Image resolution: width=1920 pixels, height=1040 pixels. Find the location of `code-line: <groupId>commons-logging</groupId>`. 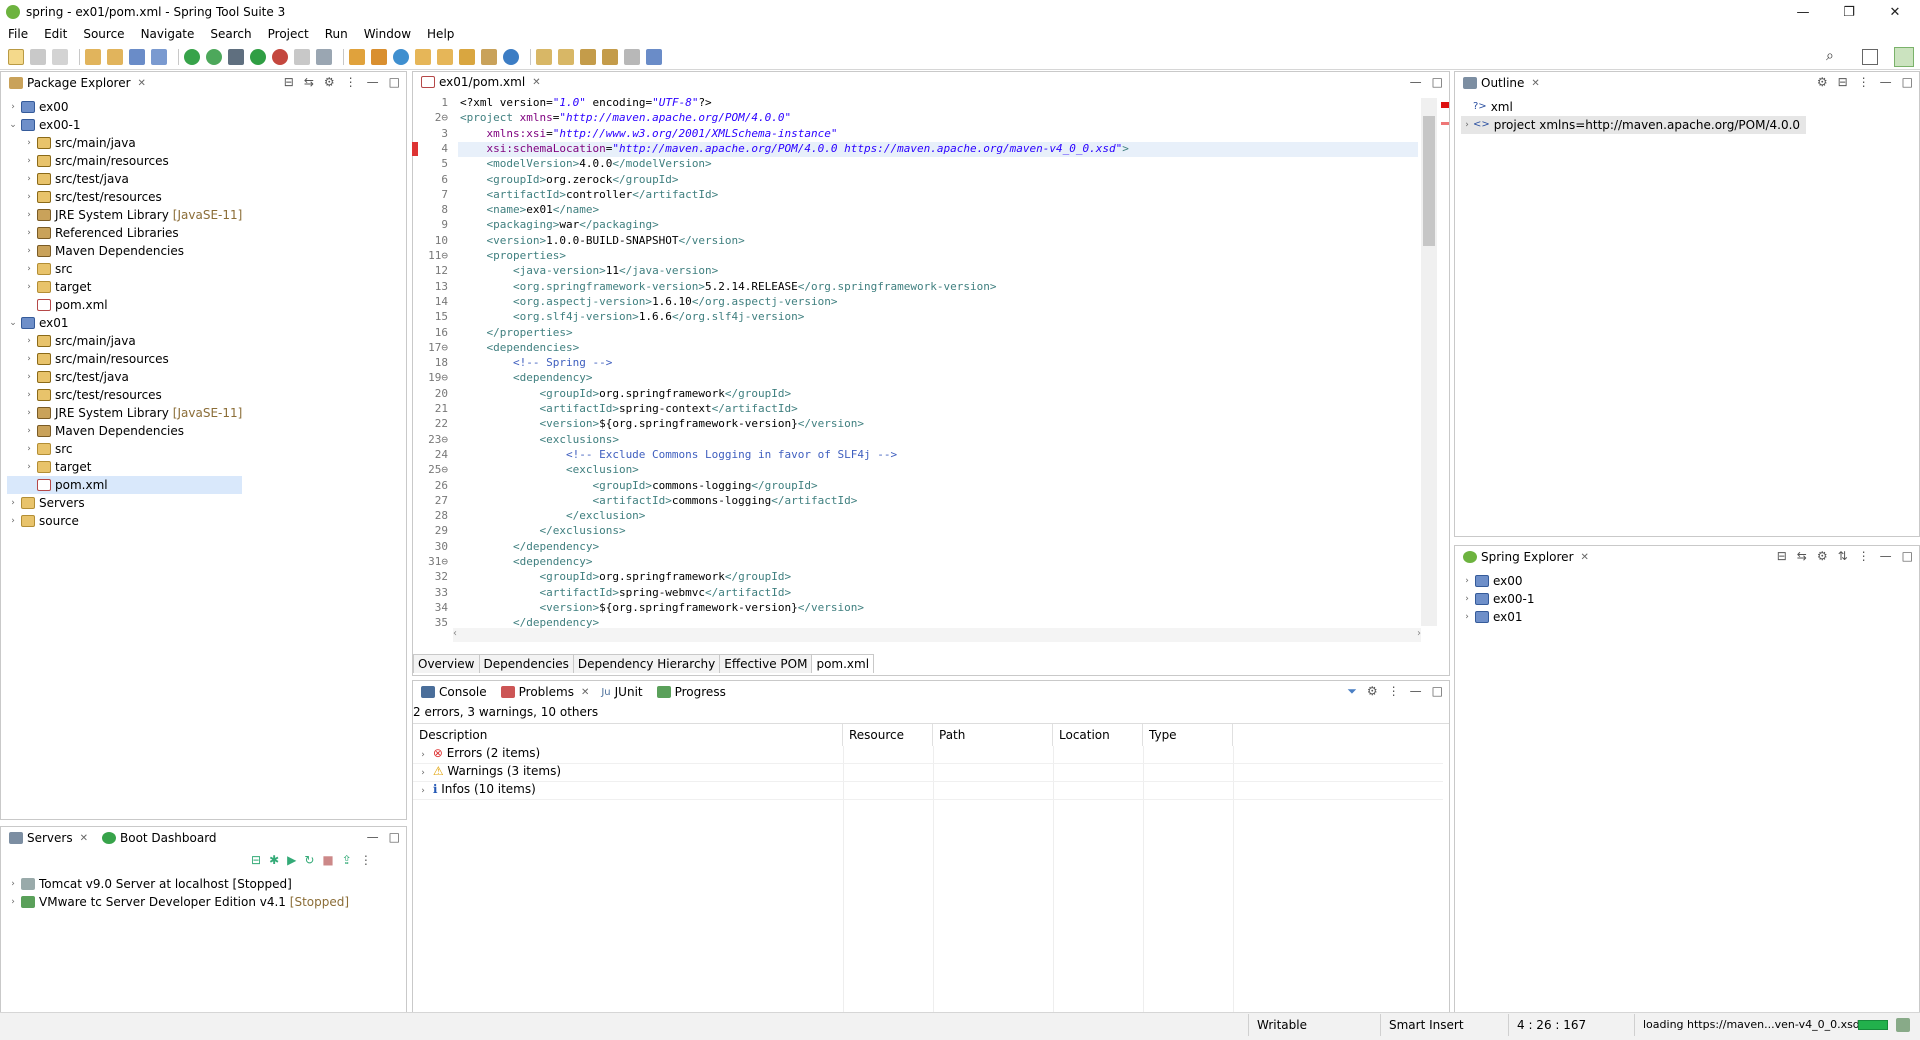

code-line: <groupId>commons-logging</groupId> is located at coordinates (638, 485).